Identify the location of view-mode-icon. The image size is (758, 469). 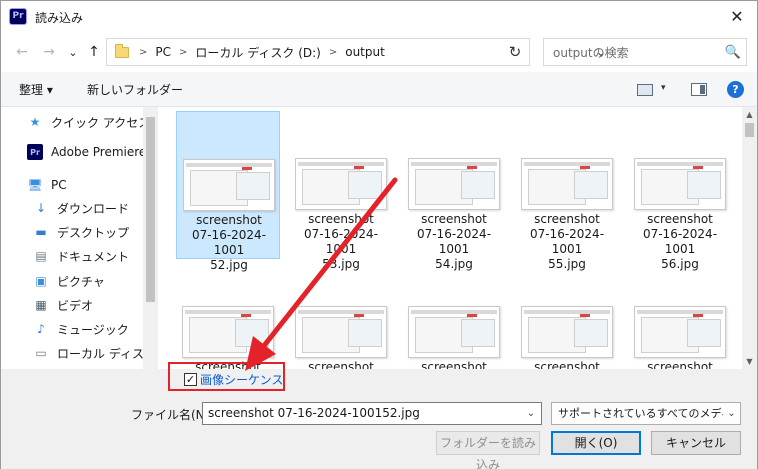
(645, 90).